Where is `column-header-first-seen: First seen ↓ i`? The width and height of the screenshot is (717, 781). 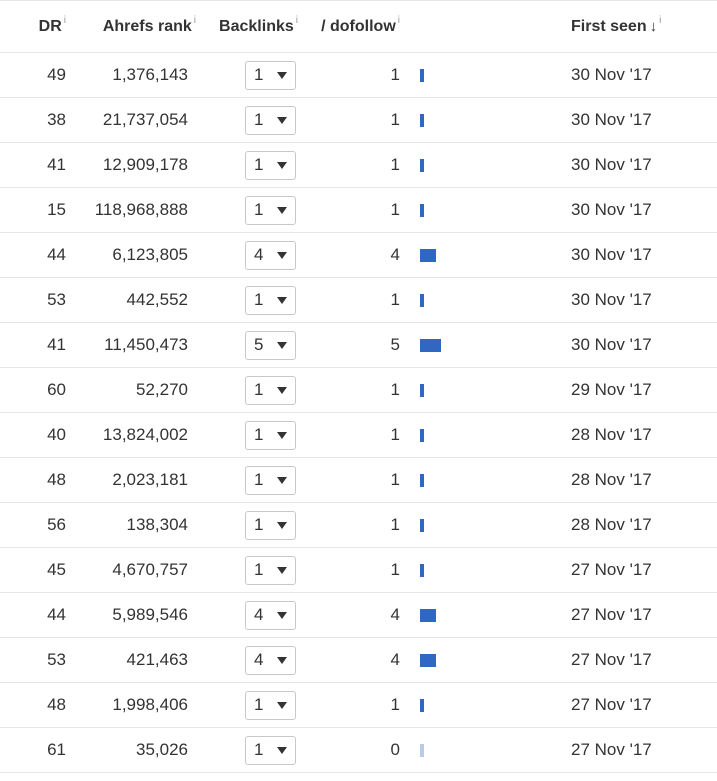 column-header-first-seen: First seen ↓ i is located at coordinates (639, 26).